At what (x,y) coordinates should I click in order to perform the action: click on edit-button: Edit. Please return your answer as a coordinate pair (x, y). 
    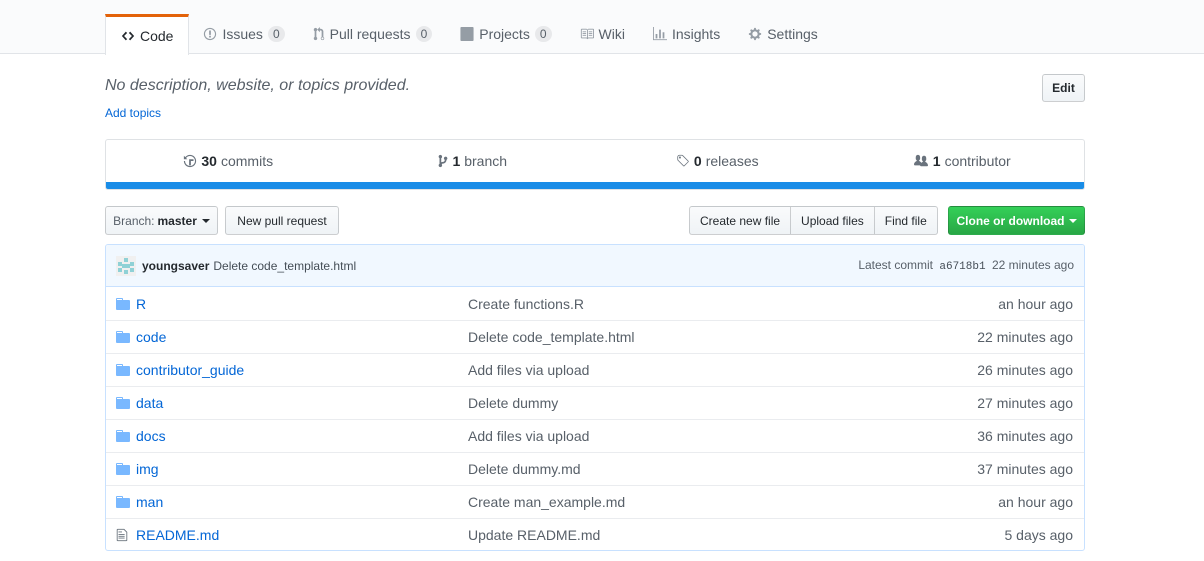
    Looking at the image, I should click on (1063, 88).